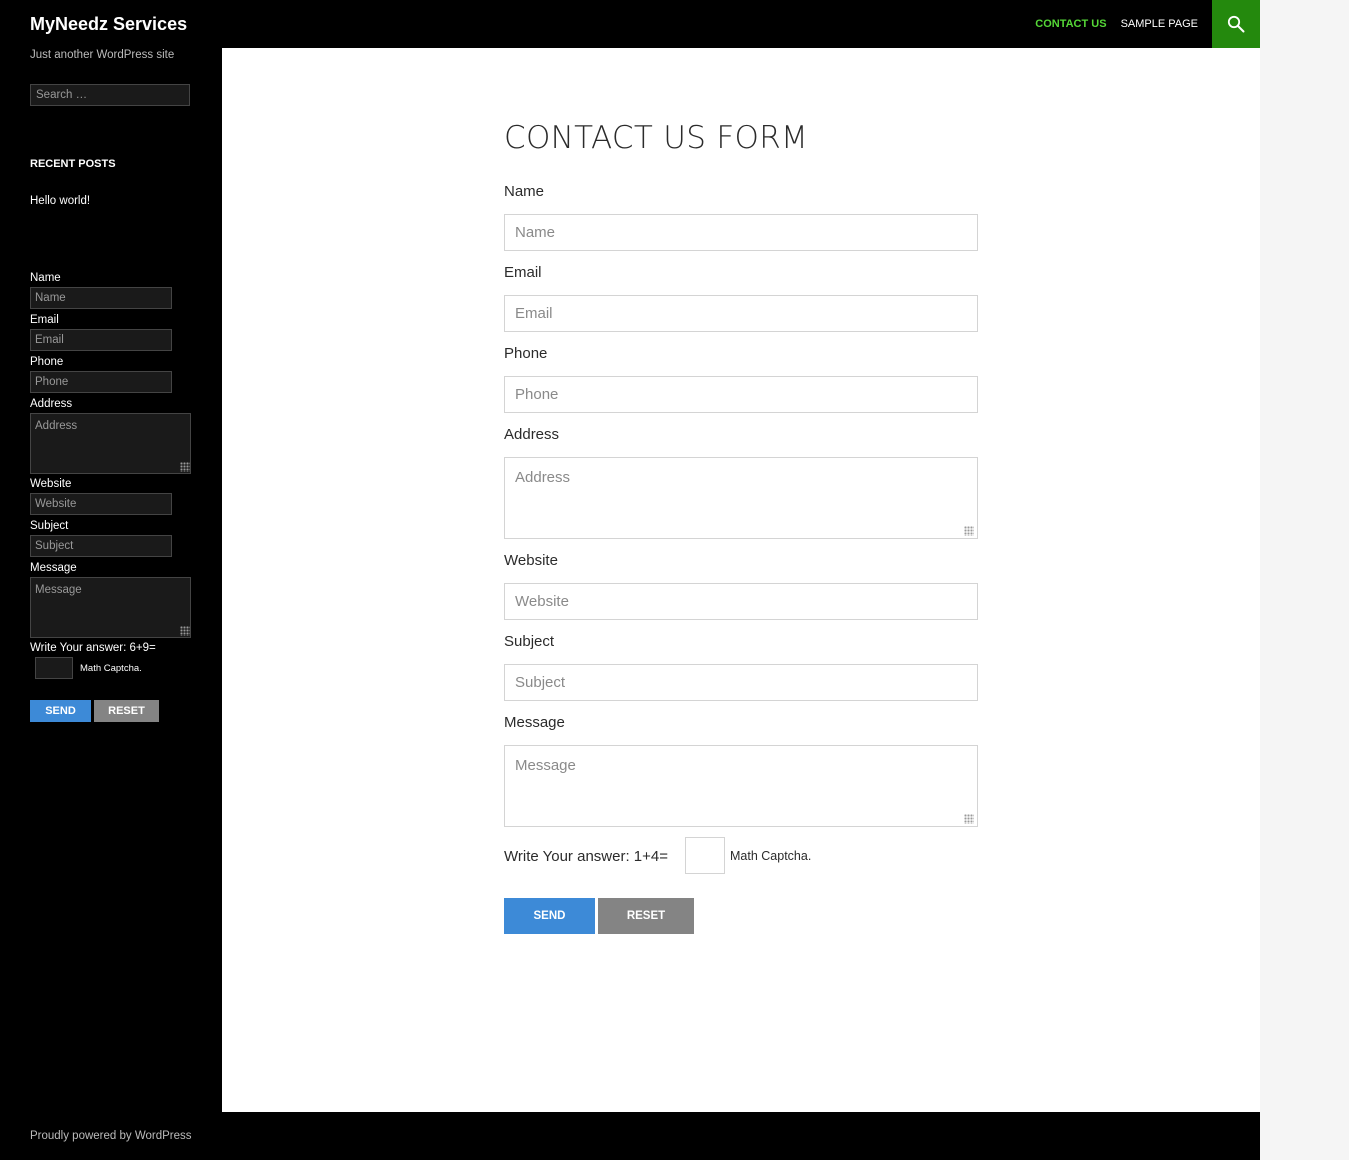  What do you see at coordinates (705, 855) in the screenshot?
I see `captcha-input` at bounding box center [705, 855].